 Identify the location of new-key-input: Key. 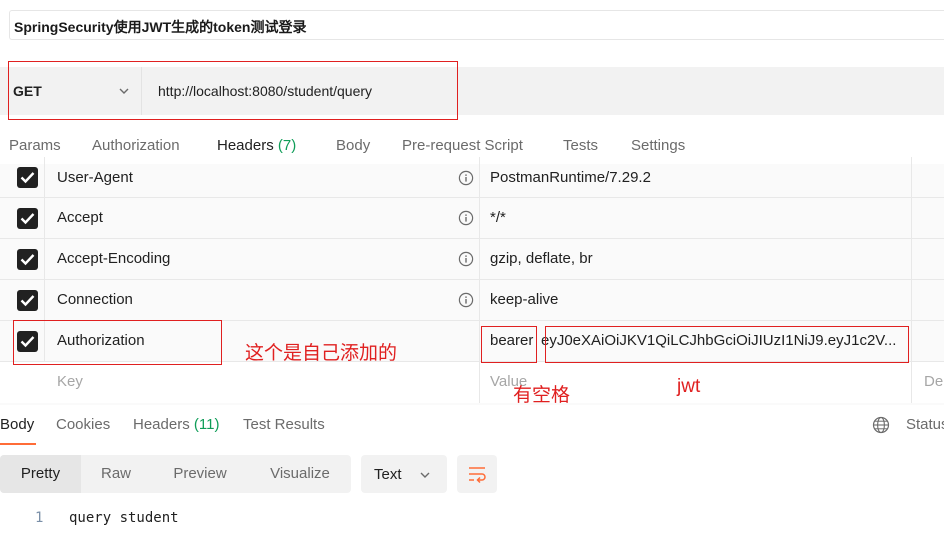
(70, 381).